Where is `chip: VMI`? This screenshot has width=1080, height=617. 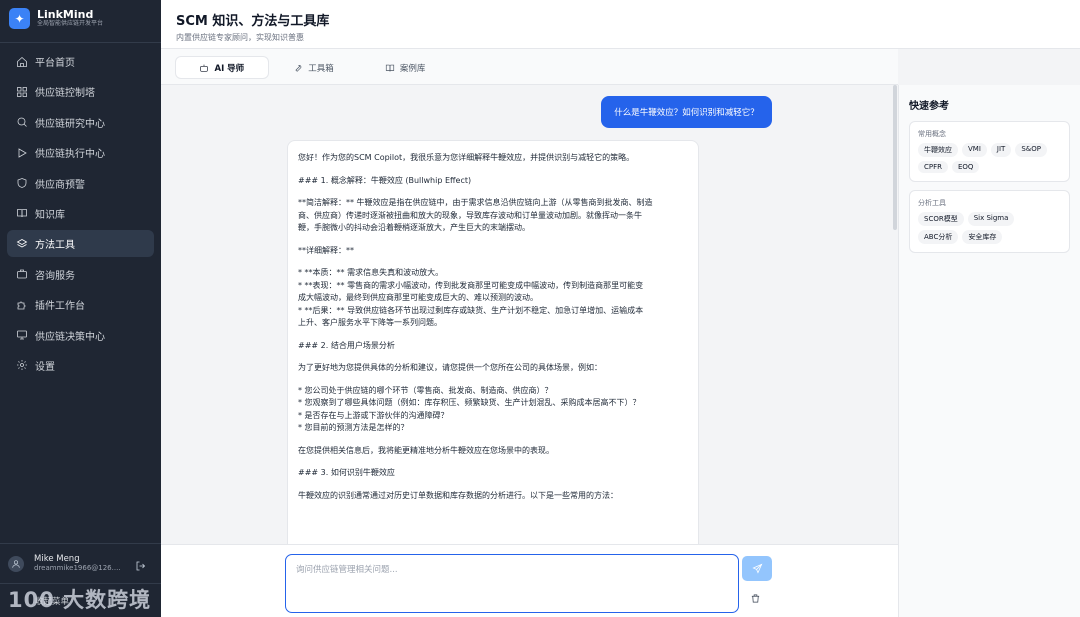
chip: VMI is located at coordinates (974, 150).